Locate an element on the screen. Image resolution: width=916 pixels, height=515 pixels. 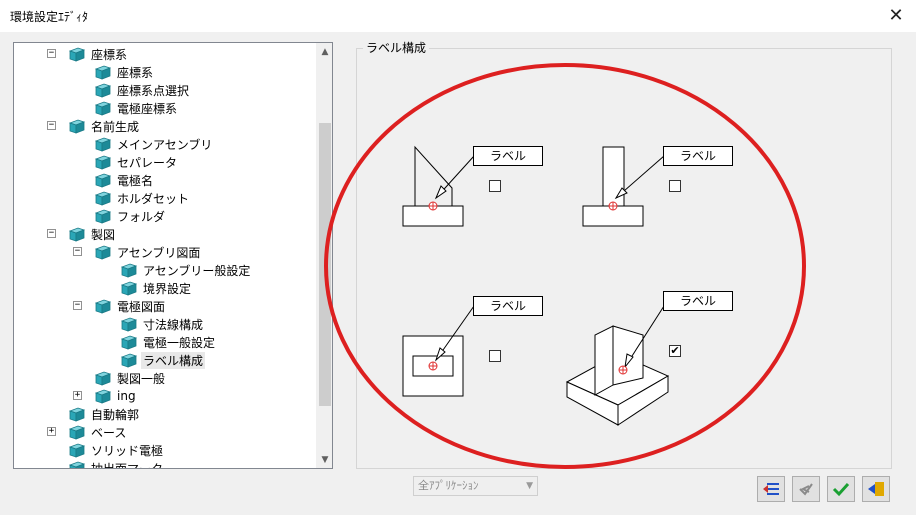
ok-button is located at coordinates (841, 489).